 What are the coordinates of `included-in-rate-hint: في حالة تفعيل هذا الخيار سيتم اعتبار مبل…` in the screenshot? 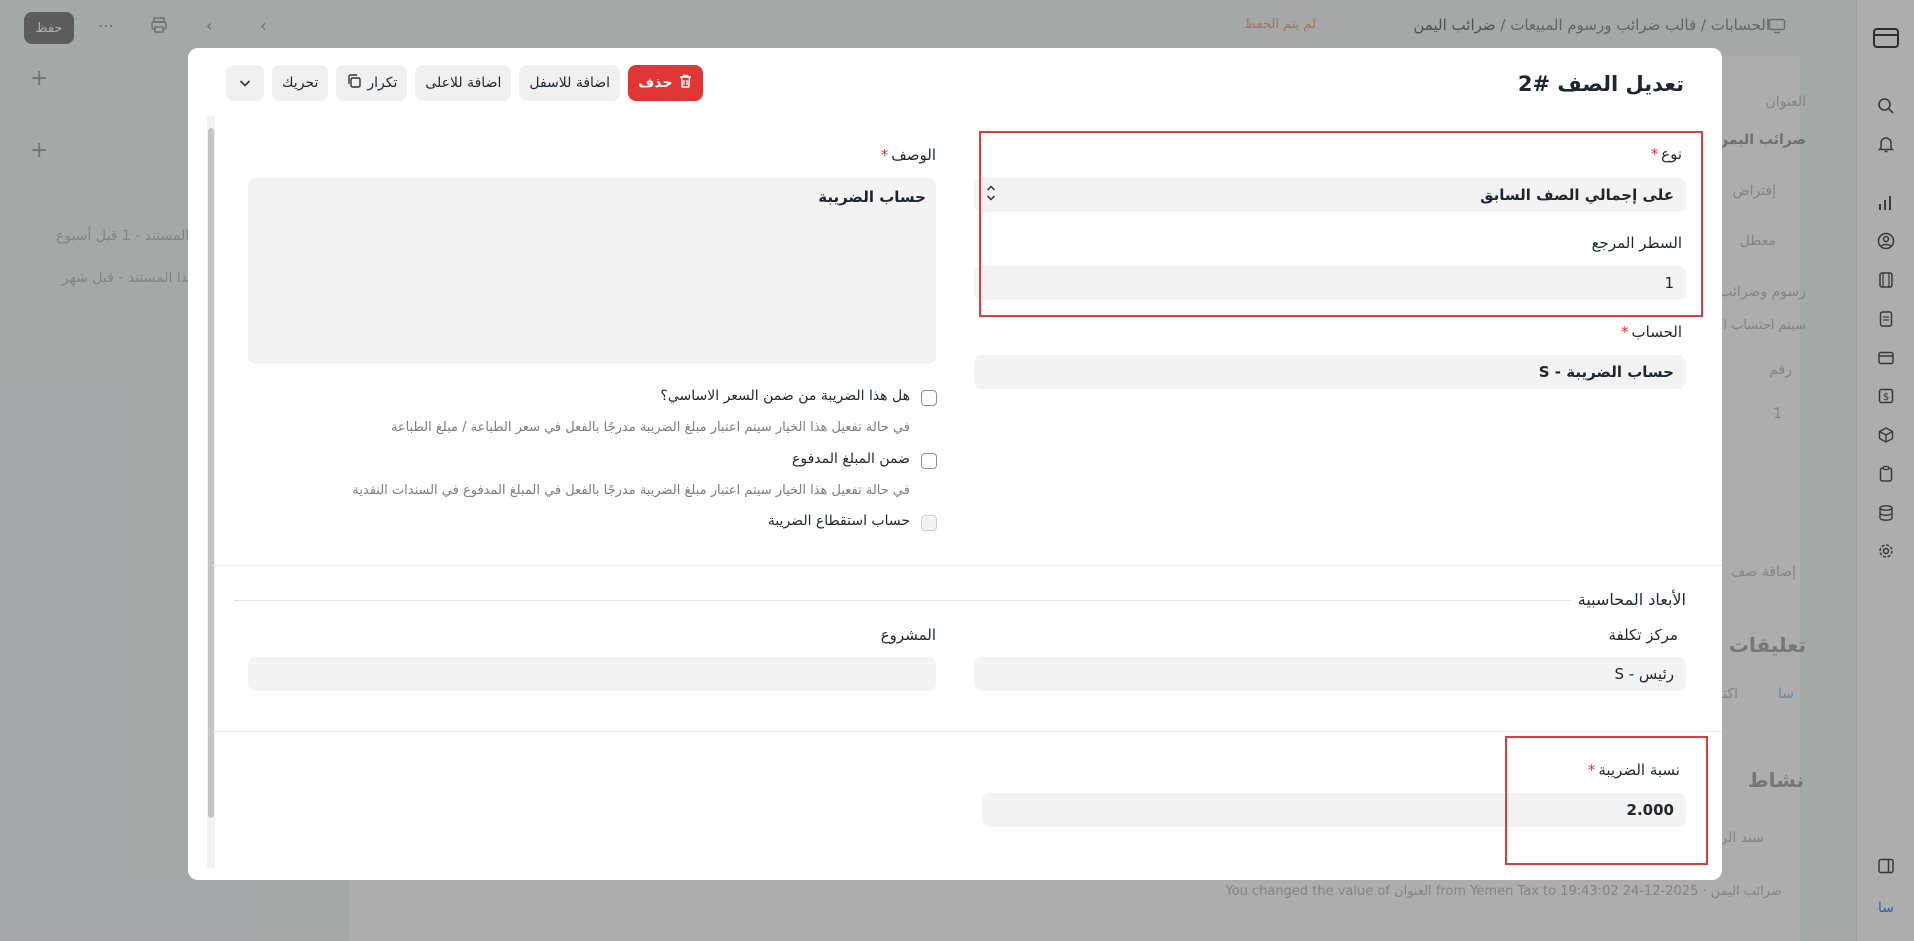 It's located at (650, 427).